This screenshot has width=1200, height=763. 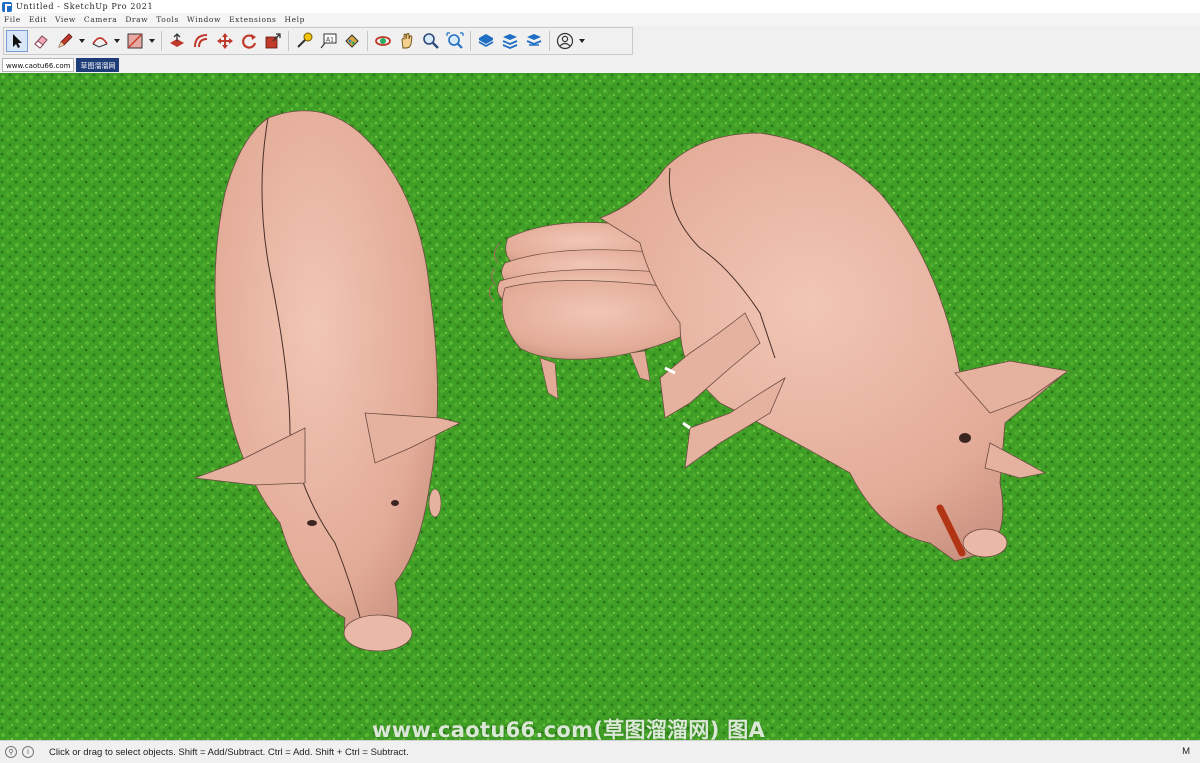 I want to click on layout-tool-button, so click(x=534, y=41).